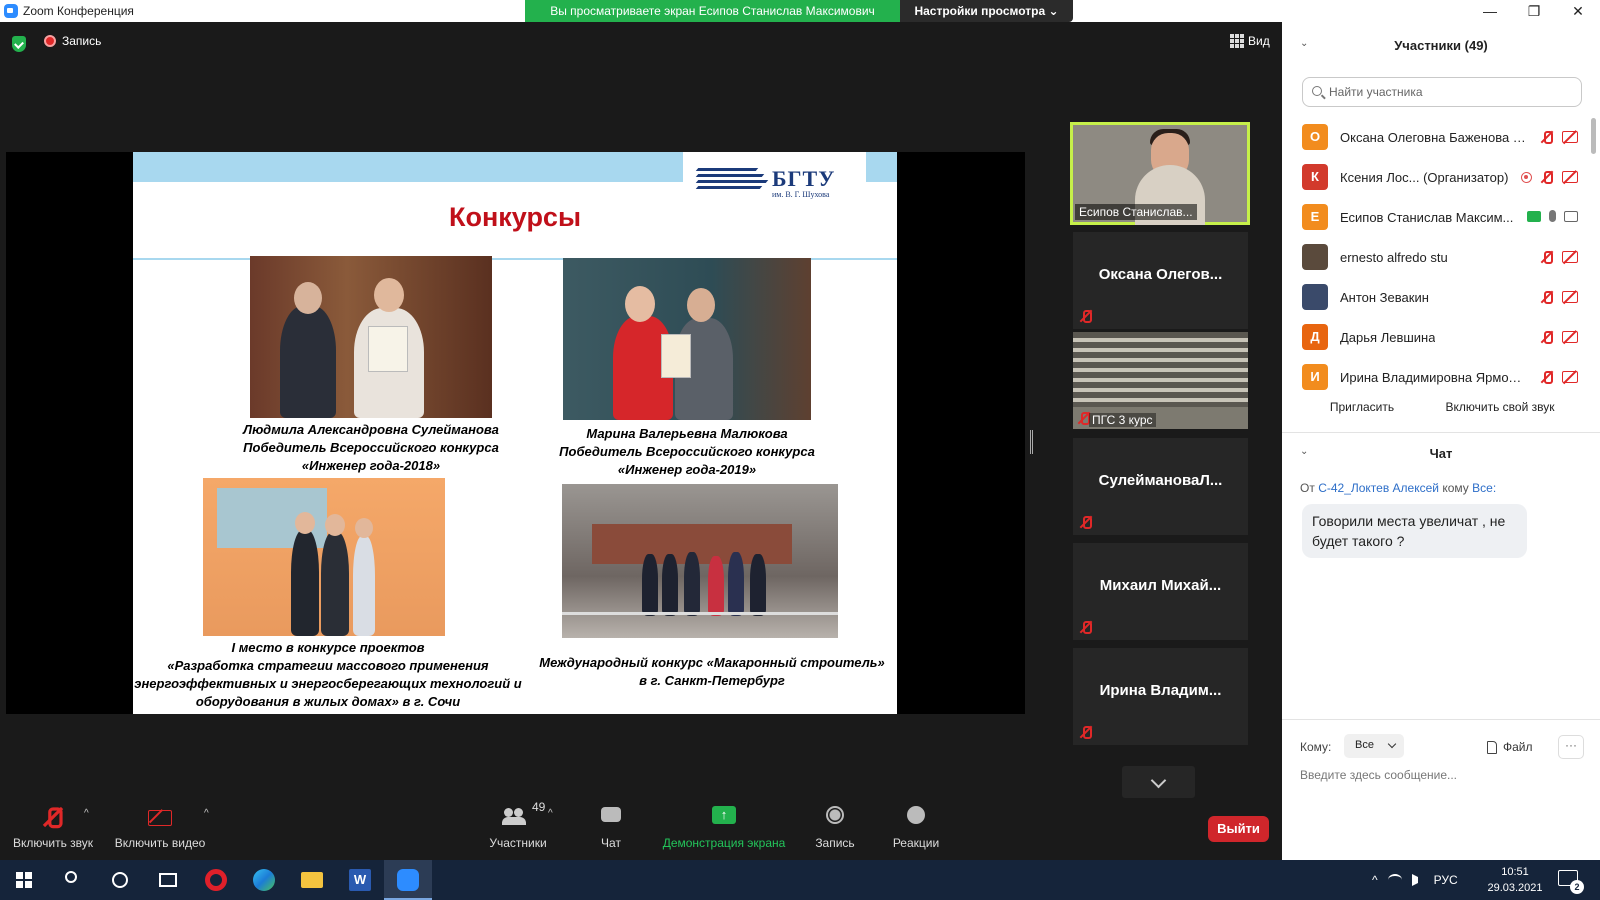  I want to click on strip-scroll-down-button, so click(1158, 782).